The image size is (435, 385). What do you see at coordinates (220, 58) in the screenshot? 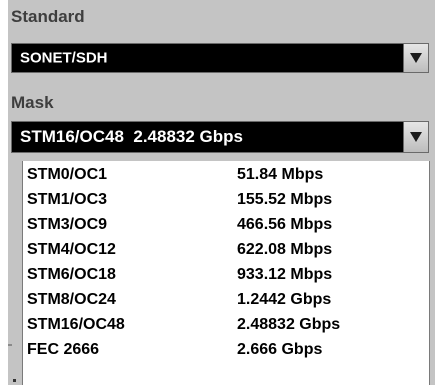
I see `standard-dropdown: SONET/SDH` at bounding box center [220, 58].